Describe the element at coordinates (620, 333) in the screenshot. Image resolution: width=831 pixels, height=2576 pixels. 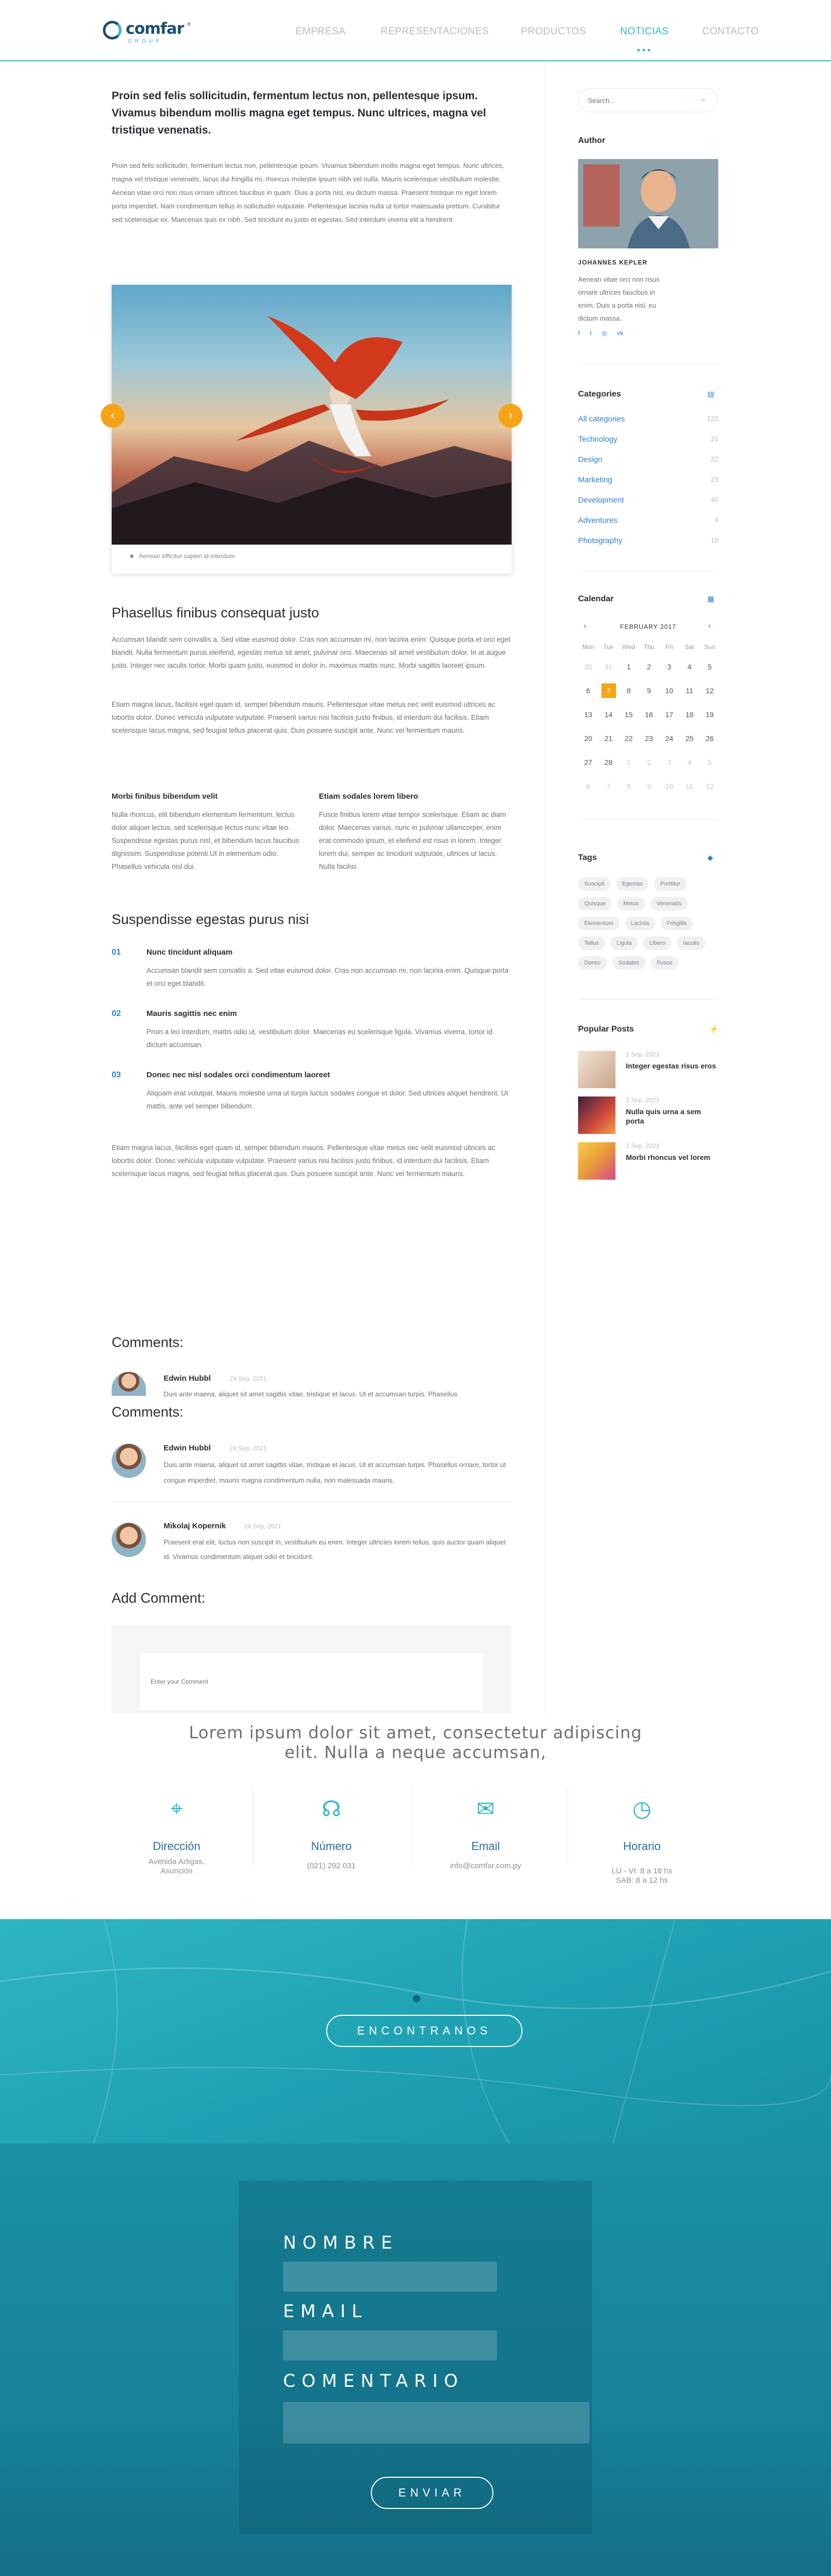
I see `vk-icon: vk` at that location.